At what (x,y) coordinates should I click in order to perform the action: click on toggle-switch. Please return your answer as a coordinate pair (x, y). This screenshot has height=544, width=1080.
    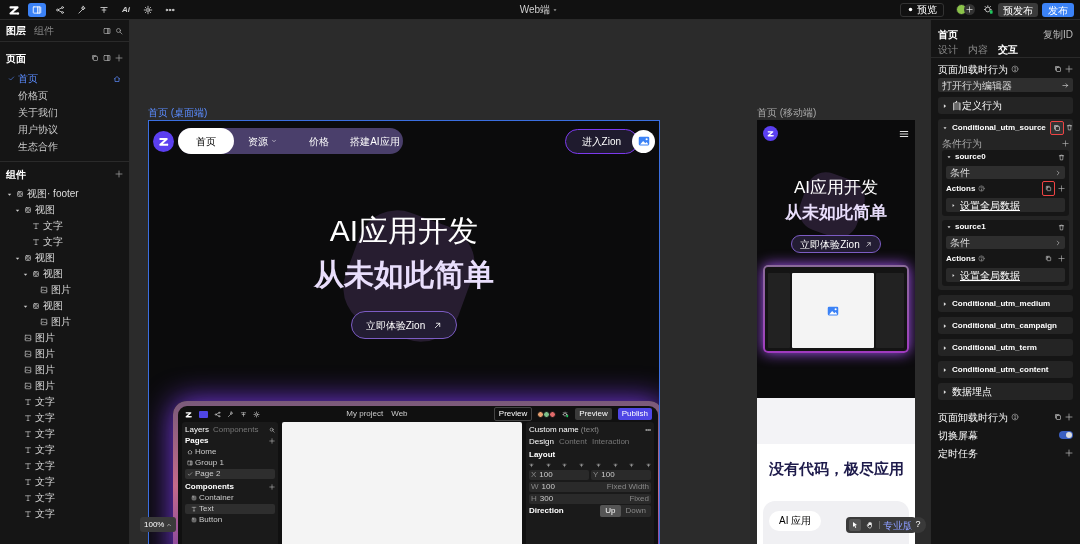
    Looking at the image, I should click on (1066, 435).